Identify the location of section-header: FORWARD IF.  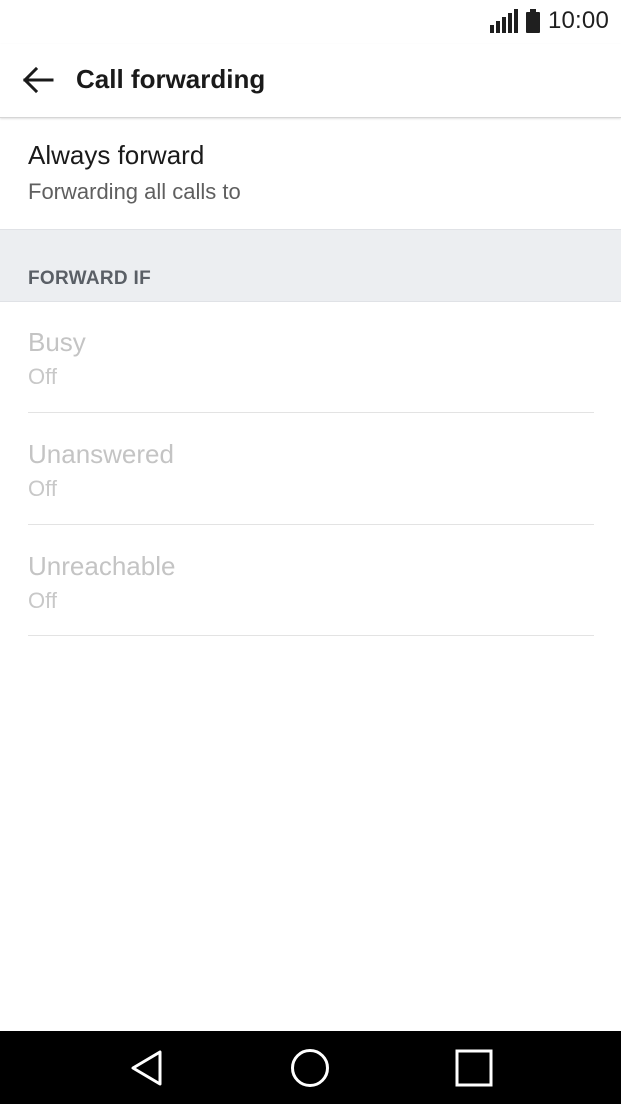
(310, 265).